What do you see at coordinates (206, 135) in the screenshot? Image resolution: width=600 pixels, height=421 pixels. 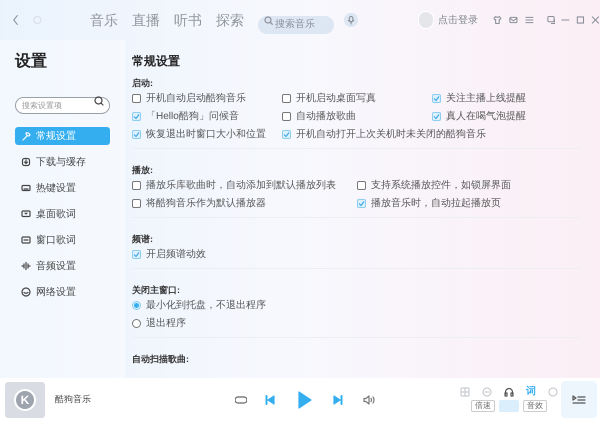 I see `option-label: 恢复退出时窗口大小和位置` at bounding box center [206, 135].